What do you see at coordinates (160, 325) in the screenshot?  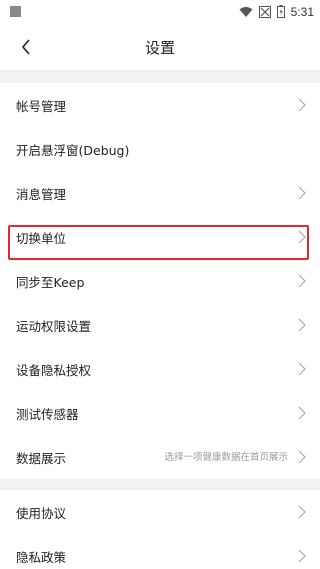 I see `settings-item-sport-permissions: 运动权限设置` at bounding box center [160, 325].